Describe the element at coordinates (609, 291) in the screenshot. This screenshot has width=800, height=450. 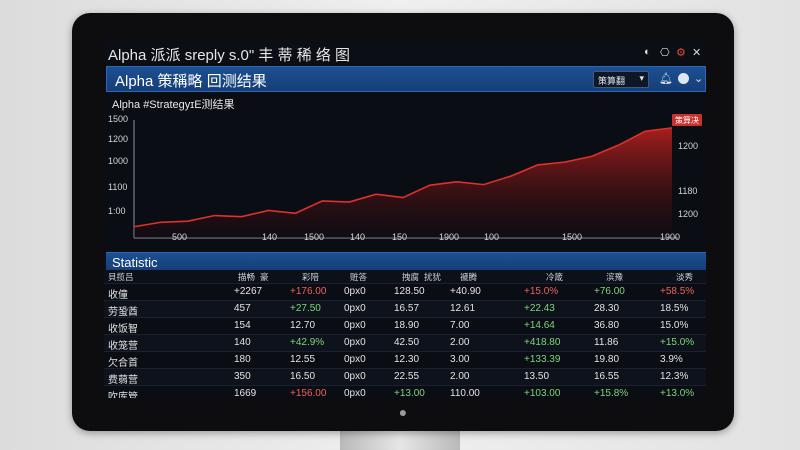
I see `table-cell: +76.00` at that location.